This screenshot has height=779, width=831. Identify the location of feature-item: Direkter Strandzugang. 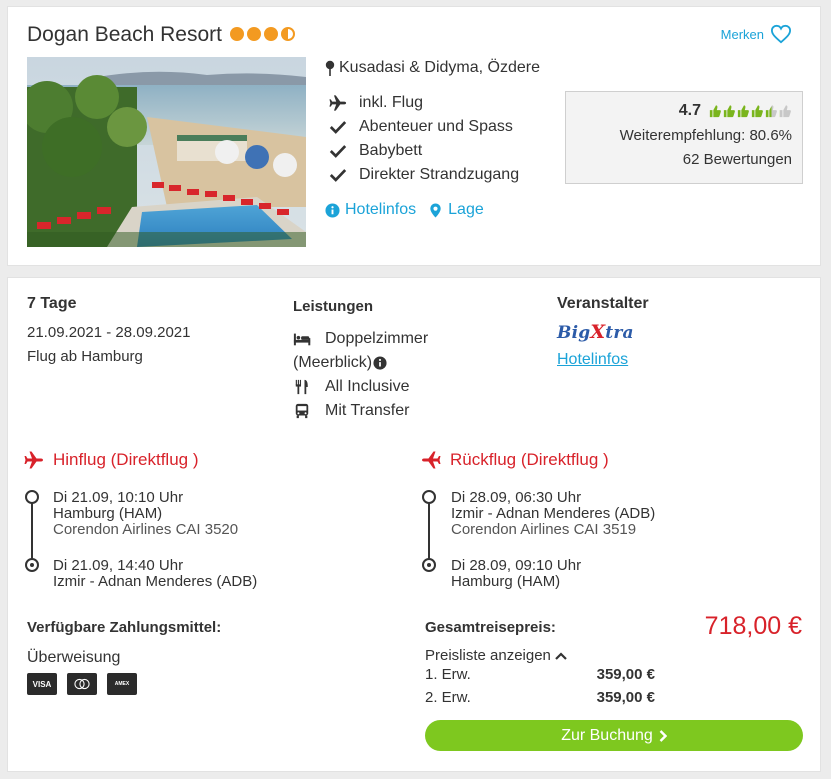
(422, 175).